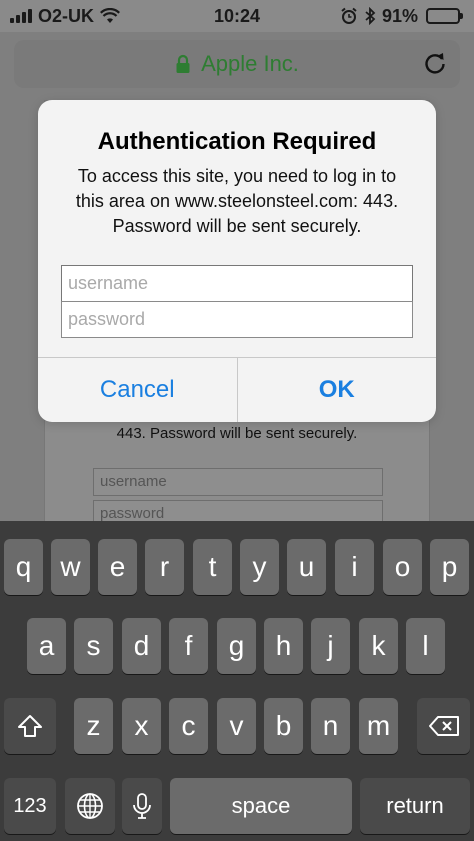 Image resolution: width=474 pixels, height=841 pixels. What do you see at coordinates (237, 283) in the screenshot?
I see `username-input` at bounding box center [237, 283].